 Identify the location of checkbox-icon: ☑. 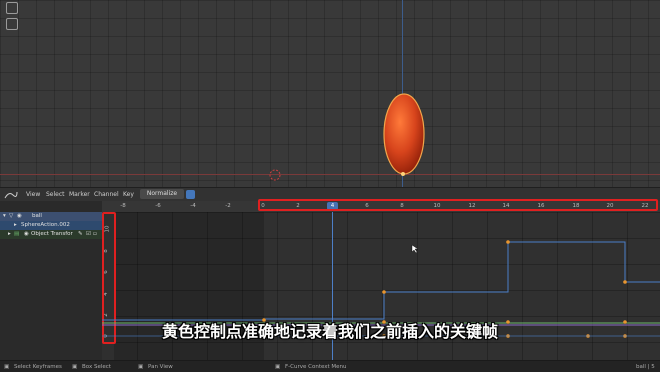
(88, 234).